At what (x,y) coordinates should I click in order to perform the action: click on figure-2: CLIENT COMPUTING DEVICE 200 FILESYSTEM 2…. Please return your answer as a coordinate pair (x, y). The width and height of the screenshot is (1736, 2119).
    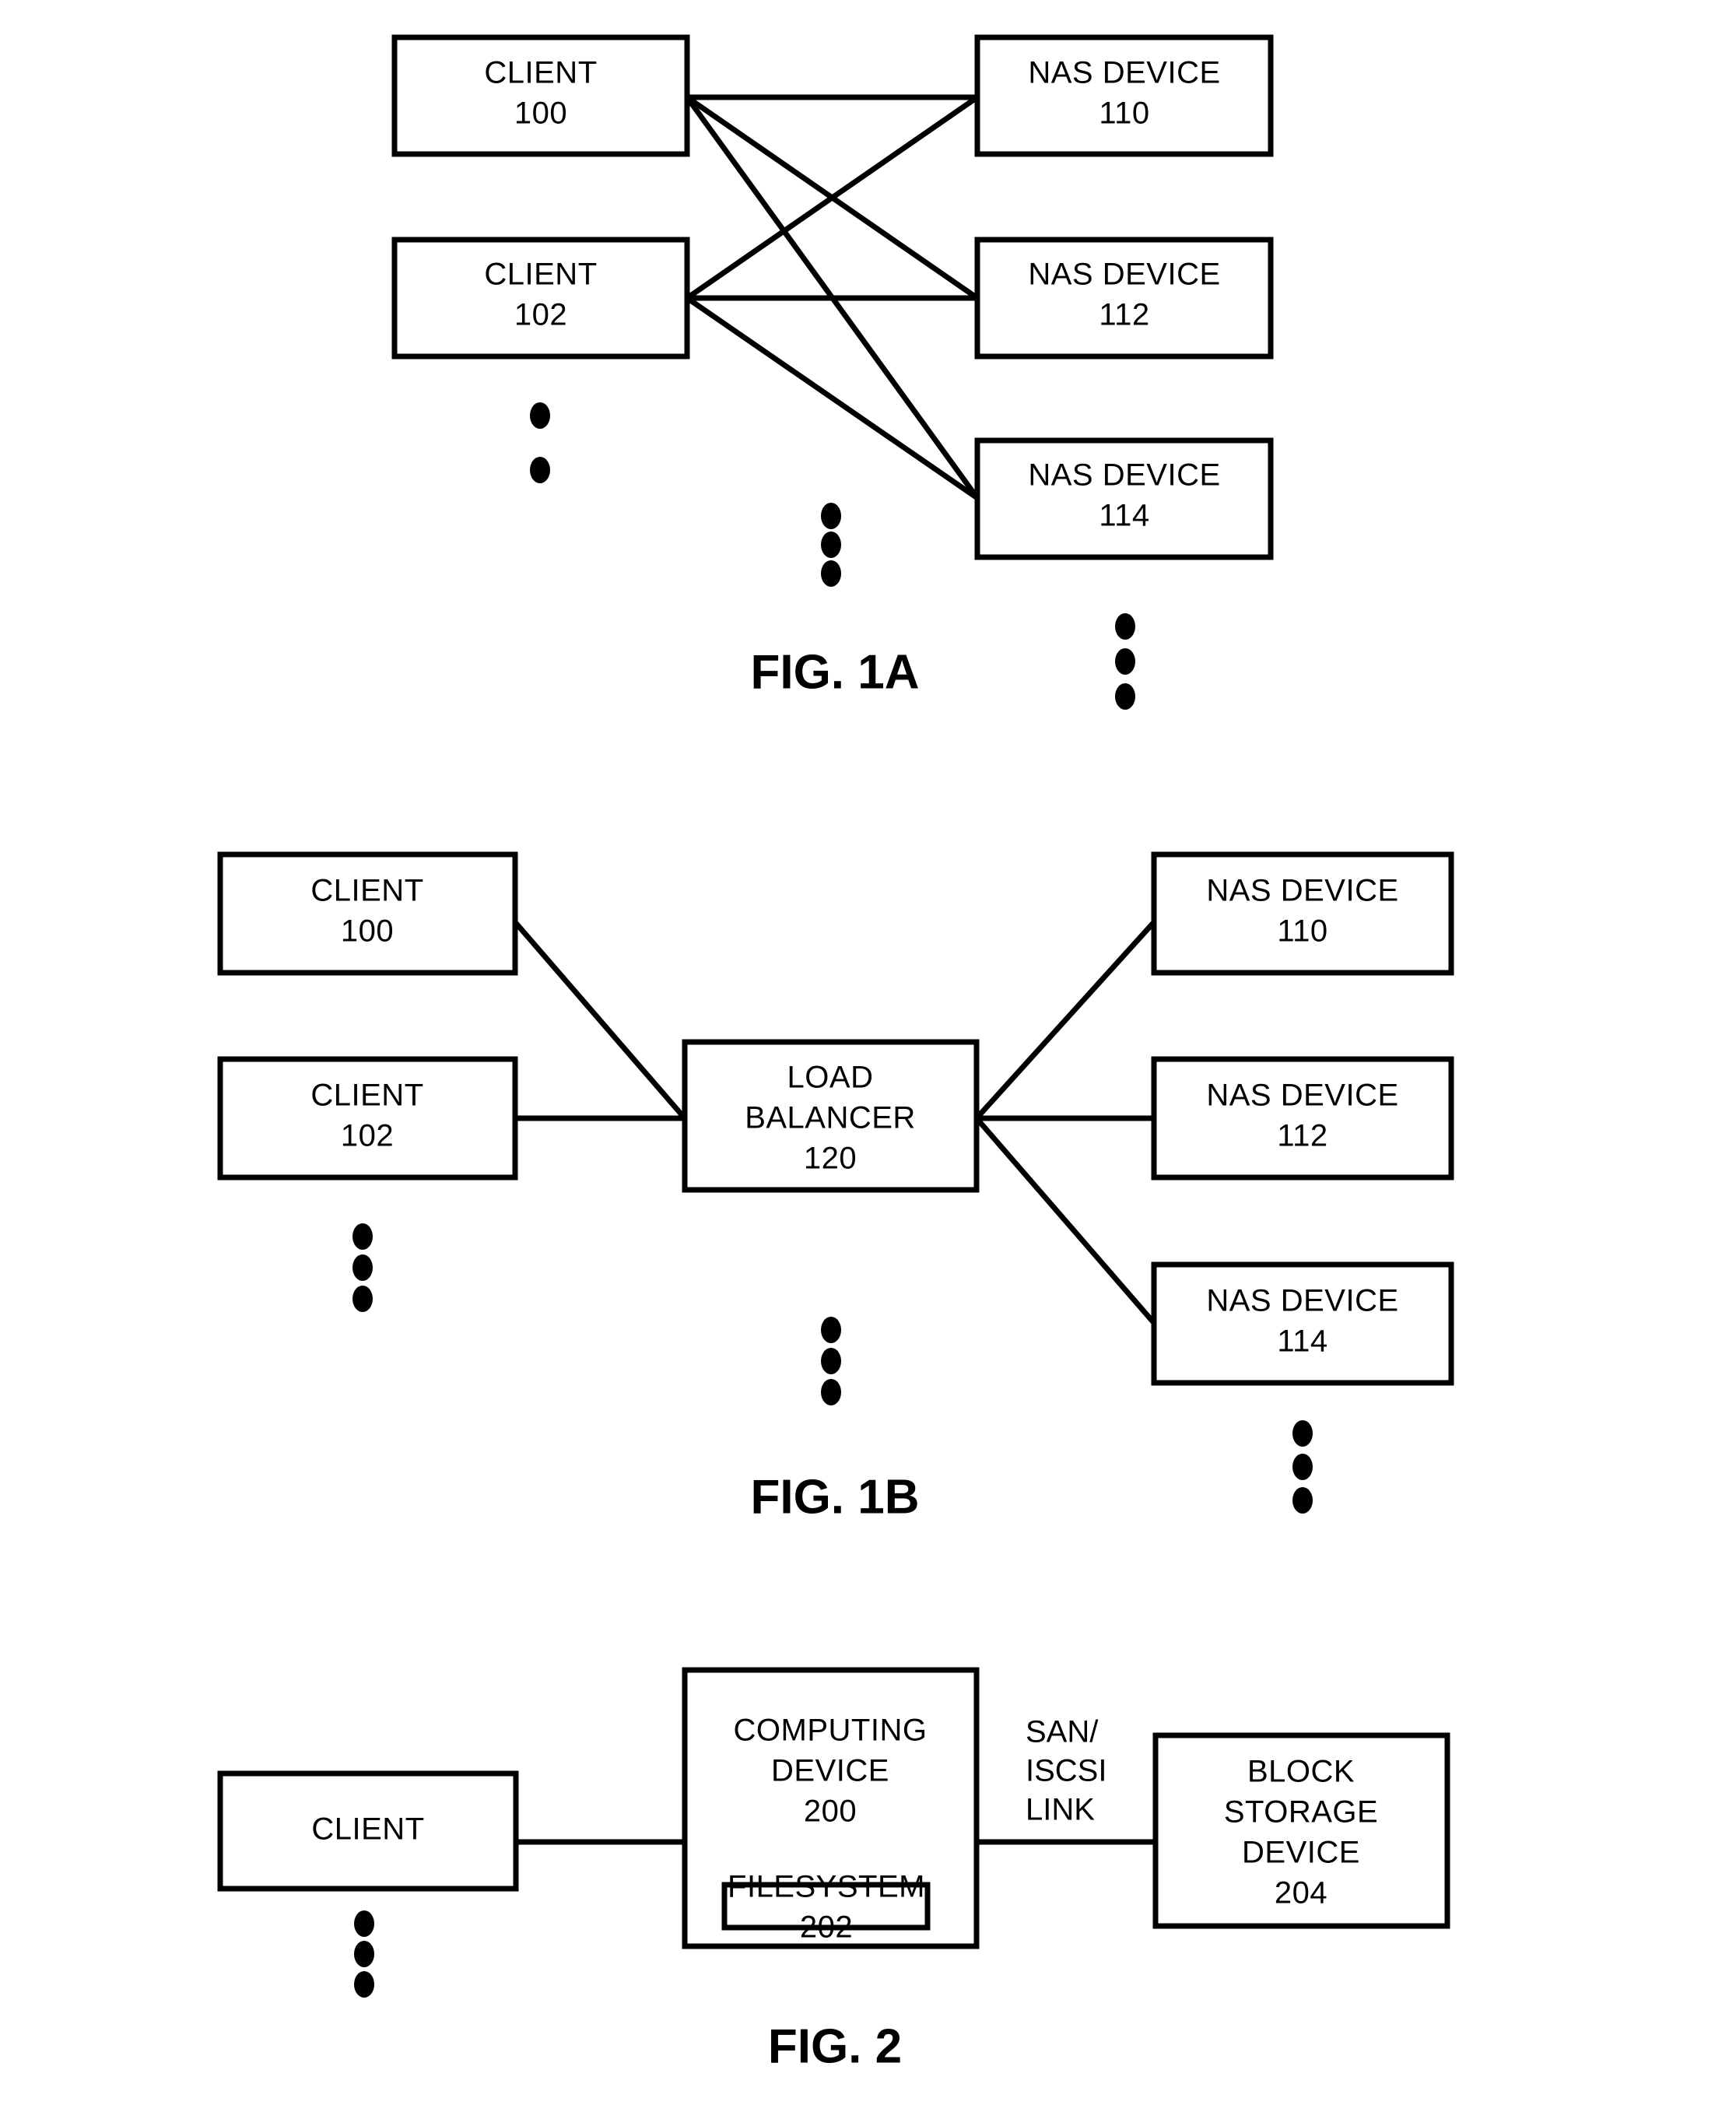
    Looking at the image, I should click on (833, 1870).